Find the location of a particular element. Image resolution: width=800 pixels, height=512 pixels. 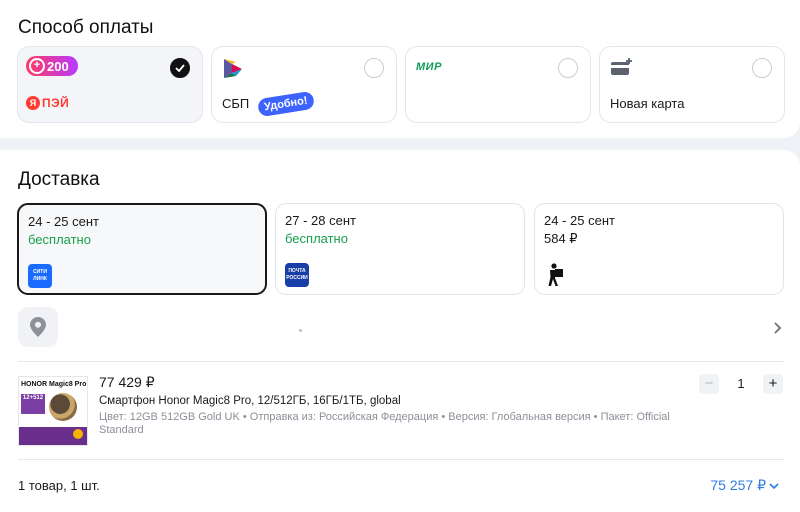

thumbnail-brand: HONOR Magic8 Pro is located at coordinates (54, 384).